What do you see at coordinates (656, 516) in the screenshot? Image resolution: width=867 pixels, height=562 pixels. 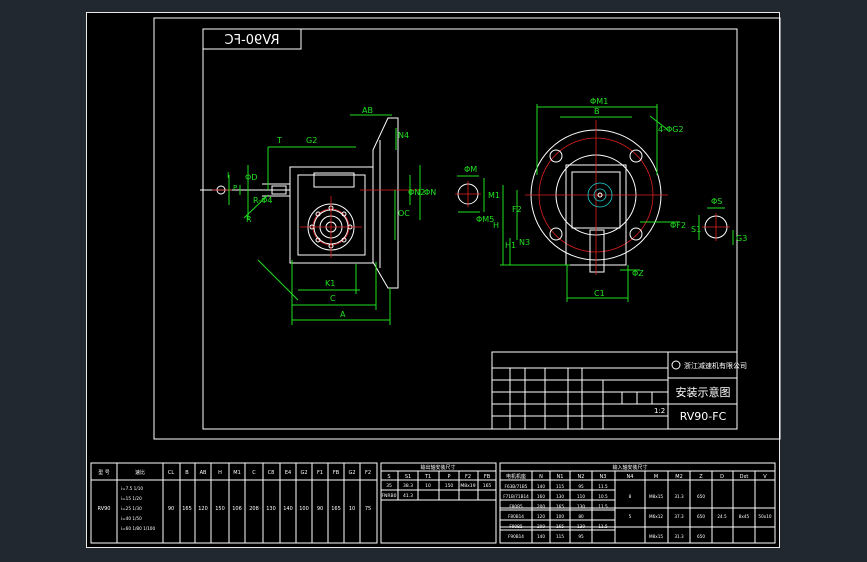 I see `table3-cell: M6x12` at bounding box center [656, 516].